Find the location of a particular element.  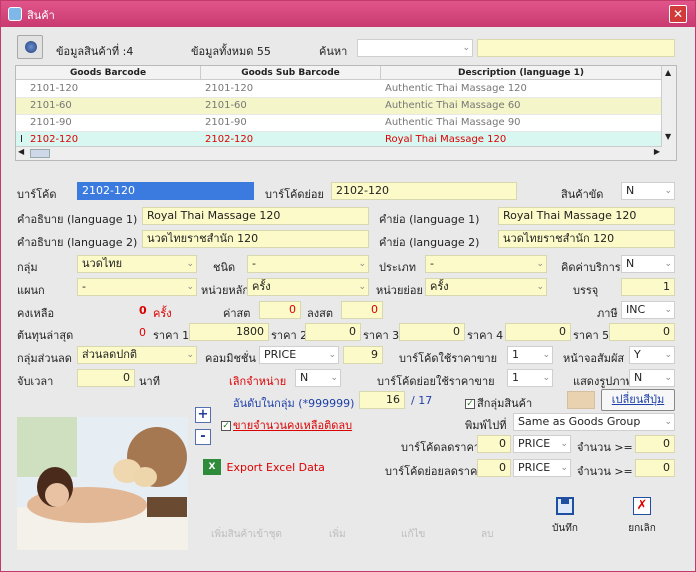

color-group-checkbox: ✓ สีกลุ่มสินค้า is located at coordinates (498, 403).